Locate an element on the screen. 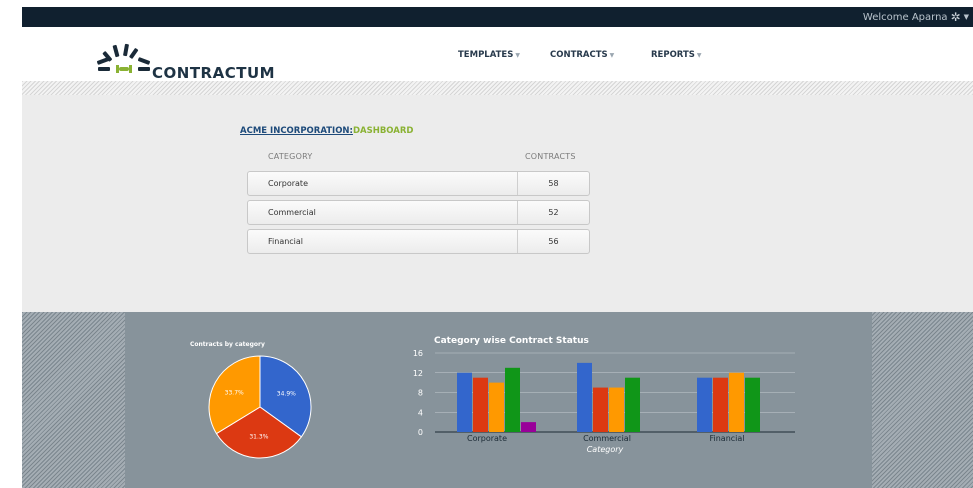 The image size is (973, 488). pie-slice-label: 33.7% is located at coordinates (234, 393).